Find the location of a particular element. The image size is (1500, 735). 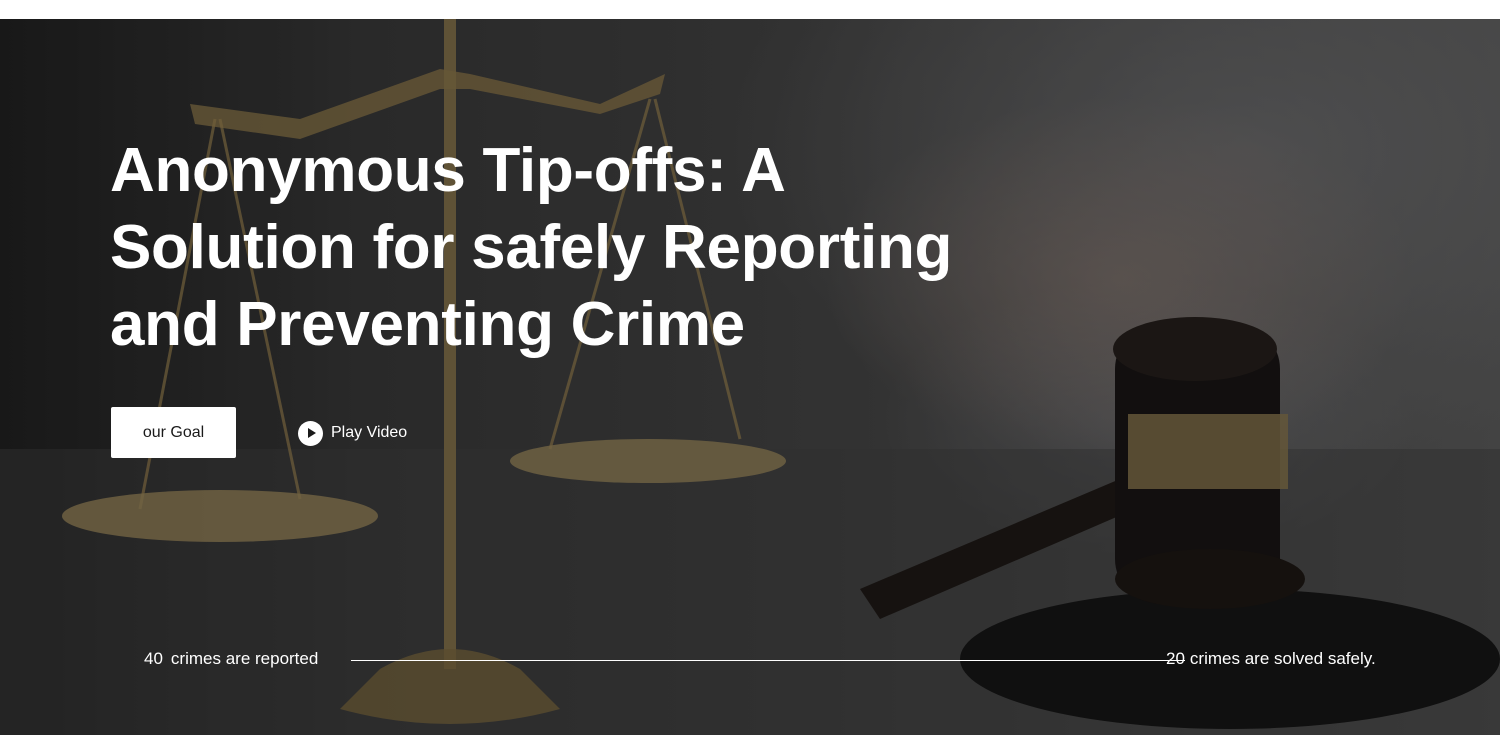

play-video-label: Play Video is located at coordinates (369, 432).